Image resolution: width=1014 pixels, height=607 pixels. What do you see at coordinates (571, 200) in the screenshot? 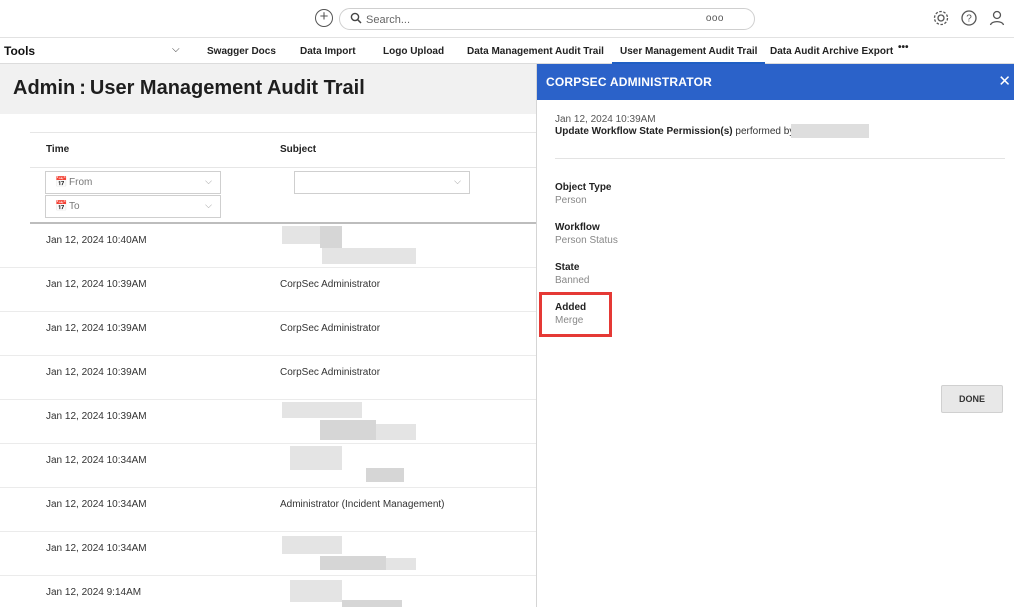
I see `field-value-object-type: Person` at bounding box center [571, 200].